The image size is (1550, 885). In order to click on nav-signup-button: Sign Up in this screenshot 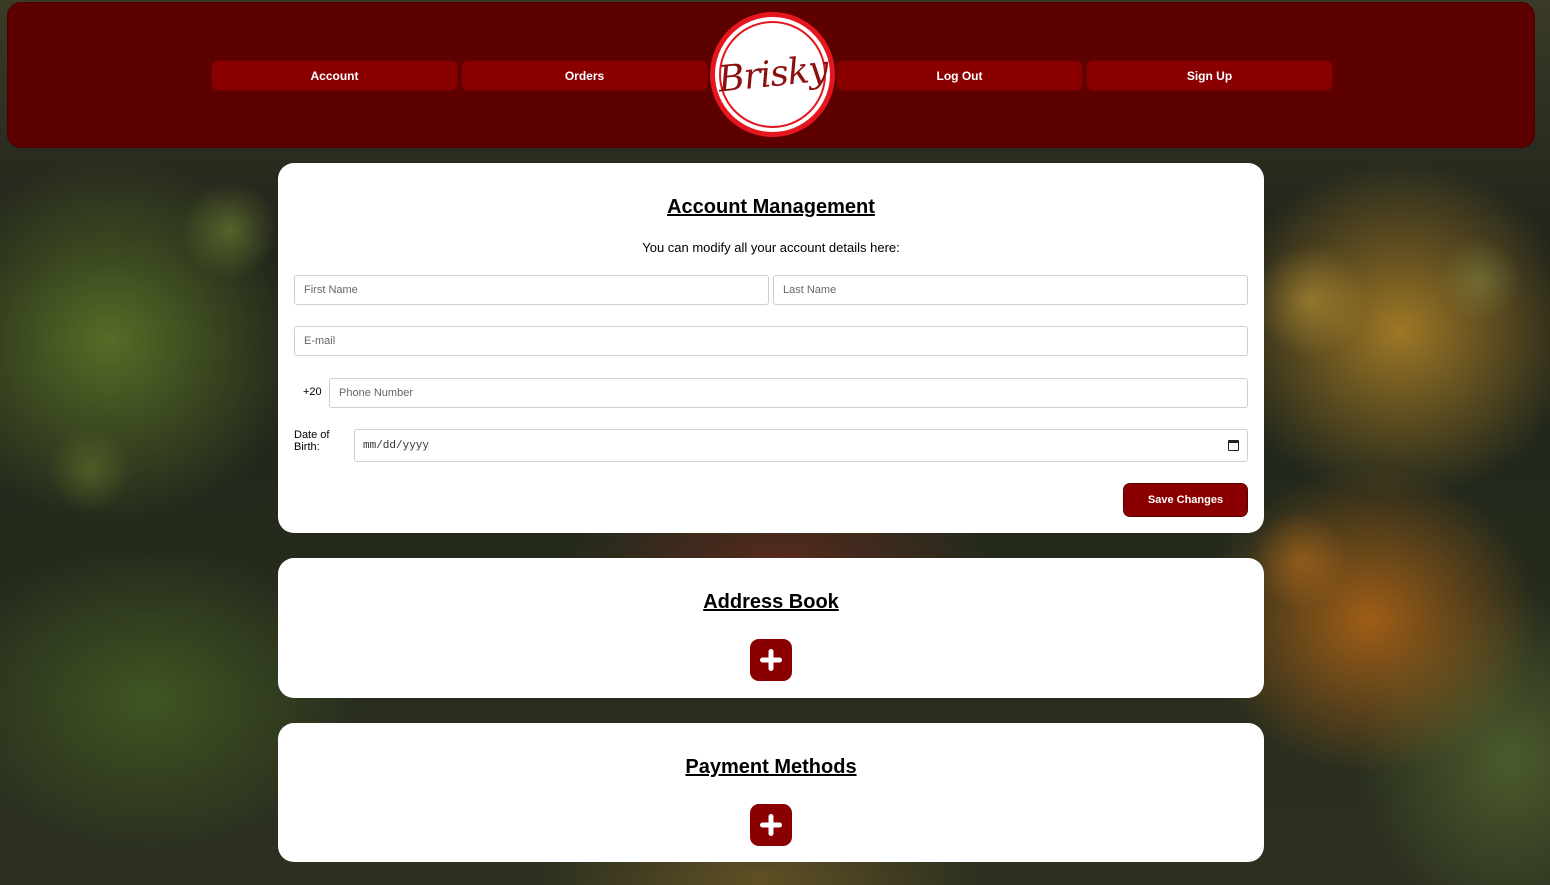, I will do `click(1209, 75)`.